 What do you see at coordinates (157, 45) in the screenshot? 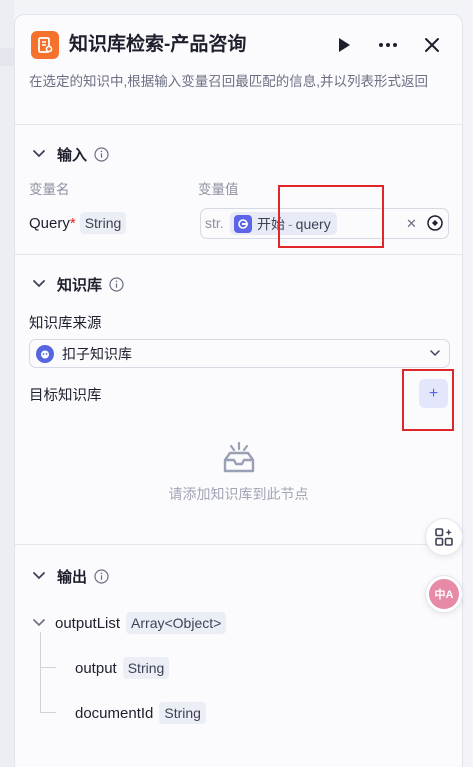
I see `node-title: 知识库检索-产品咨询` at bounding box center [157, 45].